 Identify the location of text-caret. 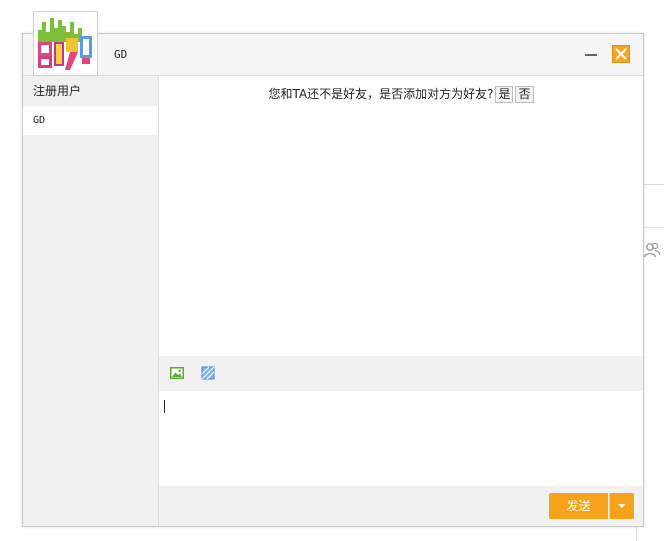
(164, 406).